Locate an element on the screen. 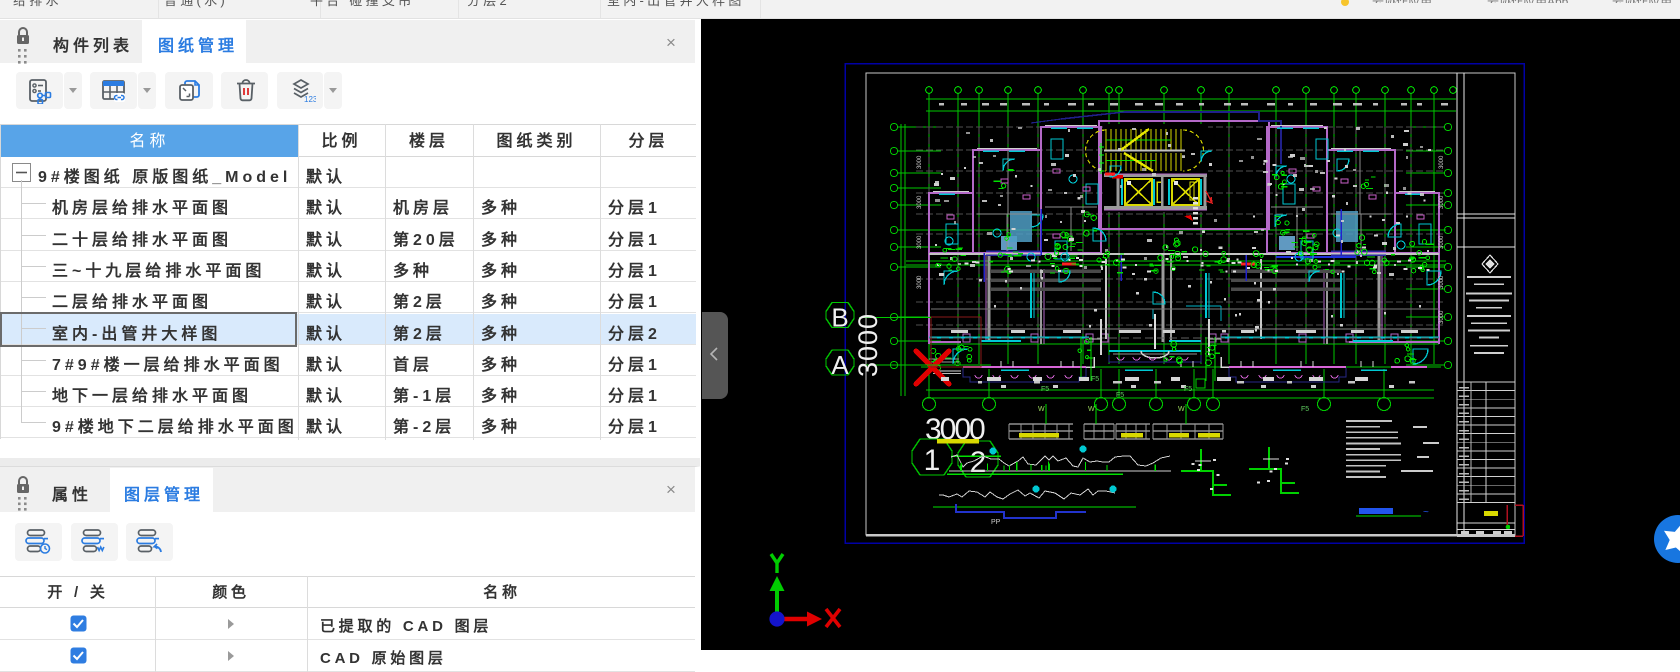  svg-text: 123 is located at coordinates (310, 99).